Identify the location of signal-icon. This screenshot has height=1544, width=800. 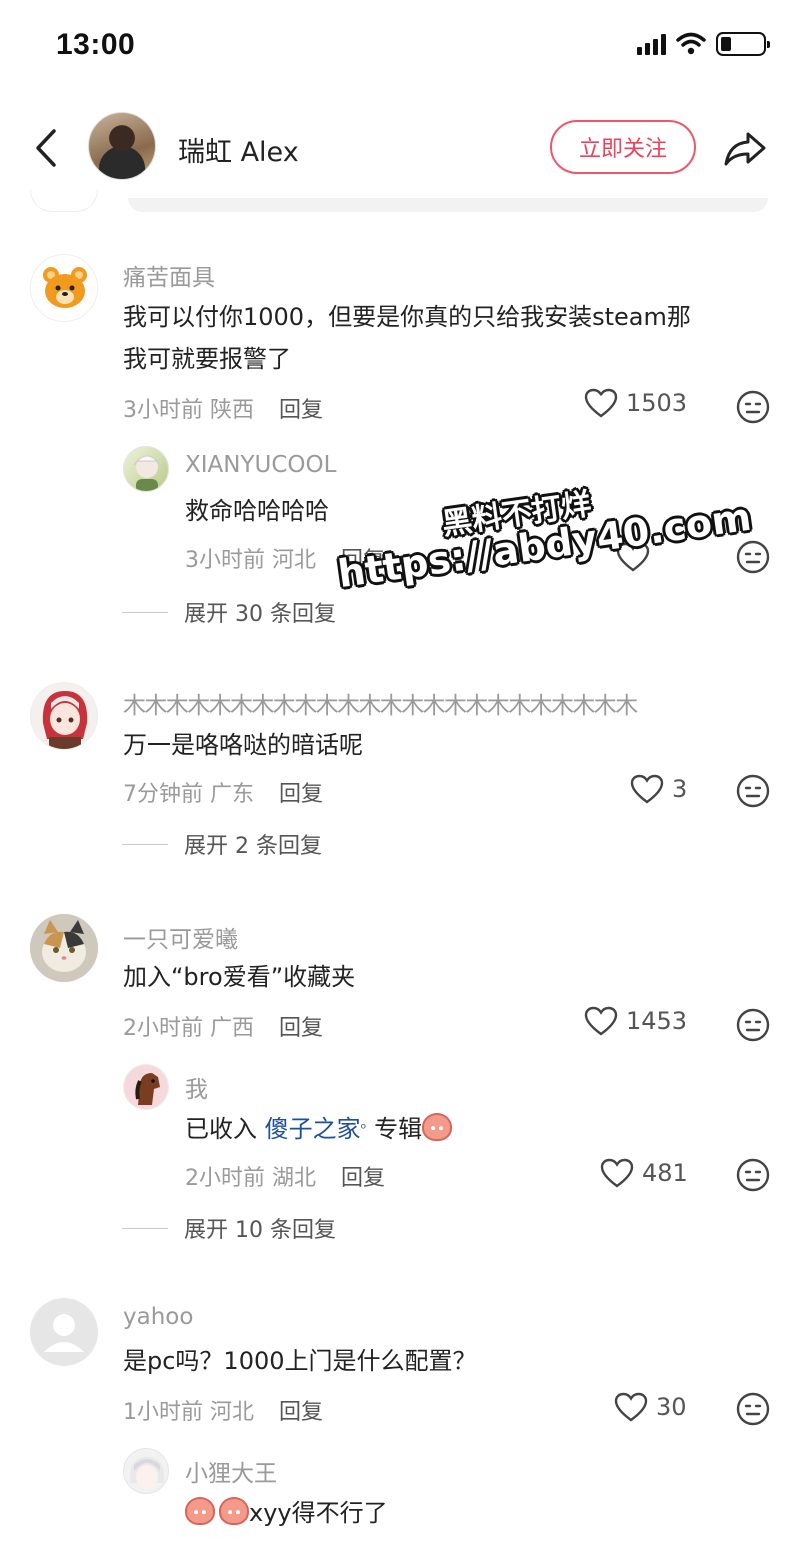
(651, 44).